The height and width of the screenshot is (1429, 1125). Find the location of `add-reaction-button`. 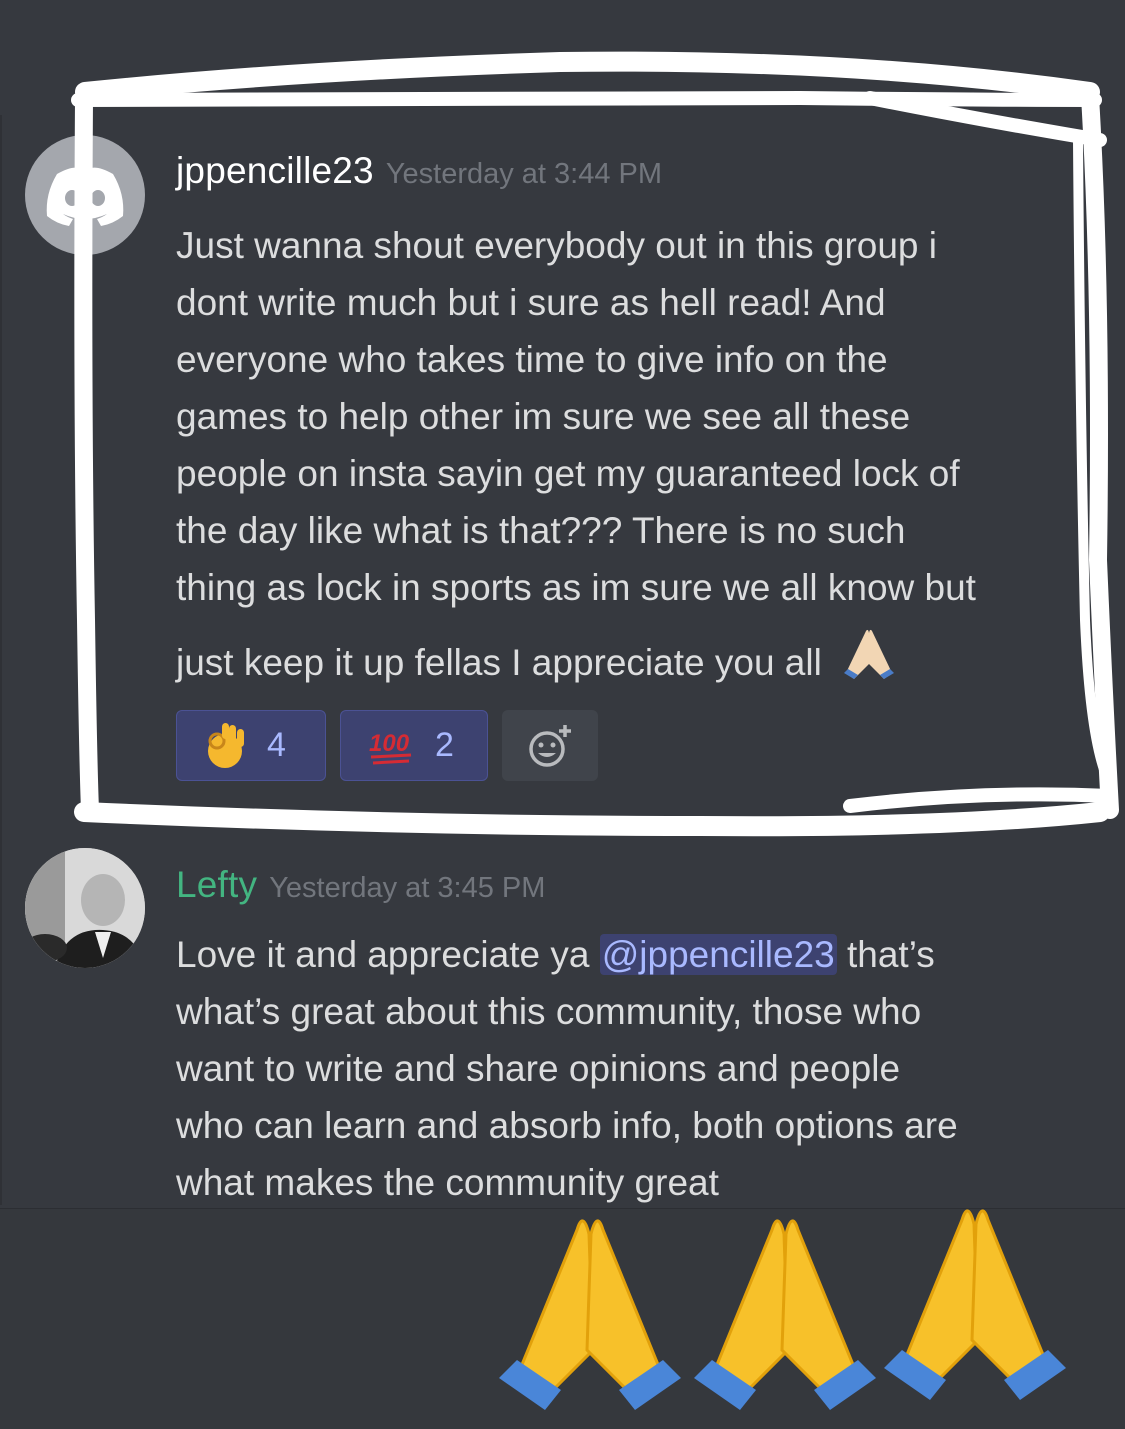

add-reaction-button is located at coordinates (550, 745).